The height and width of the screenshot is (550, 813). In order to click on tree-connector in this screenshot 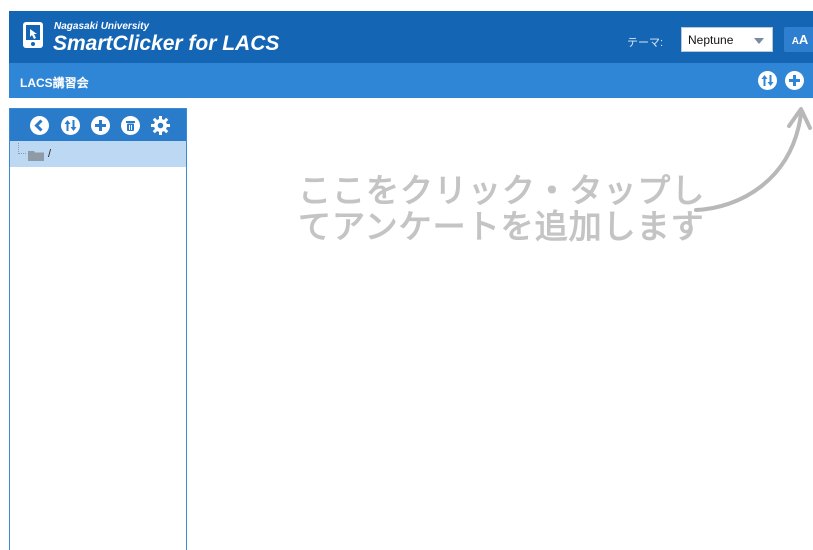, I will do `click(22, 148)`.